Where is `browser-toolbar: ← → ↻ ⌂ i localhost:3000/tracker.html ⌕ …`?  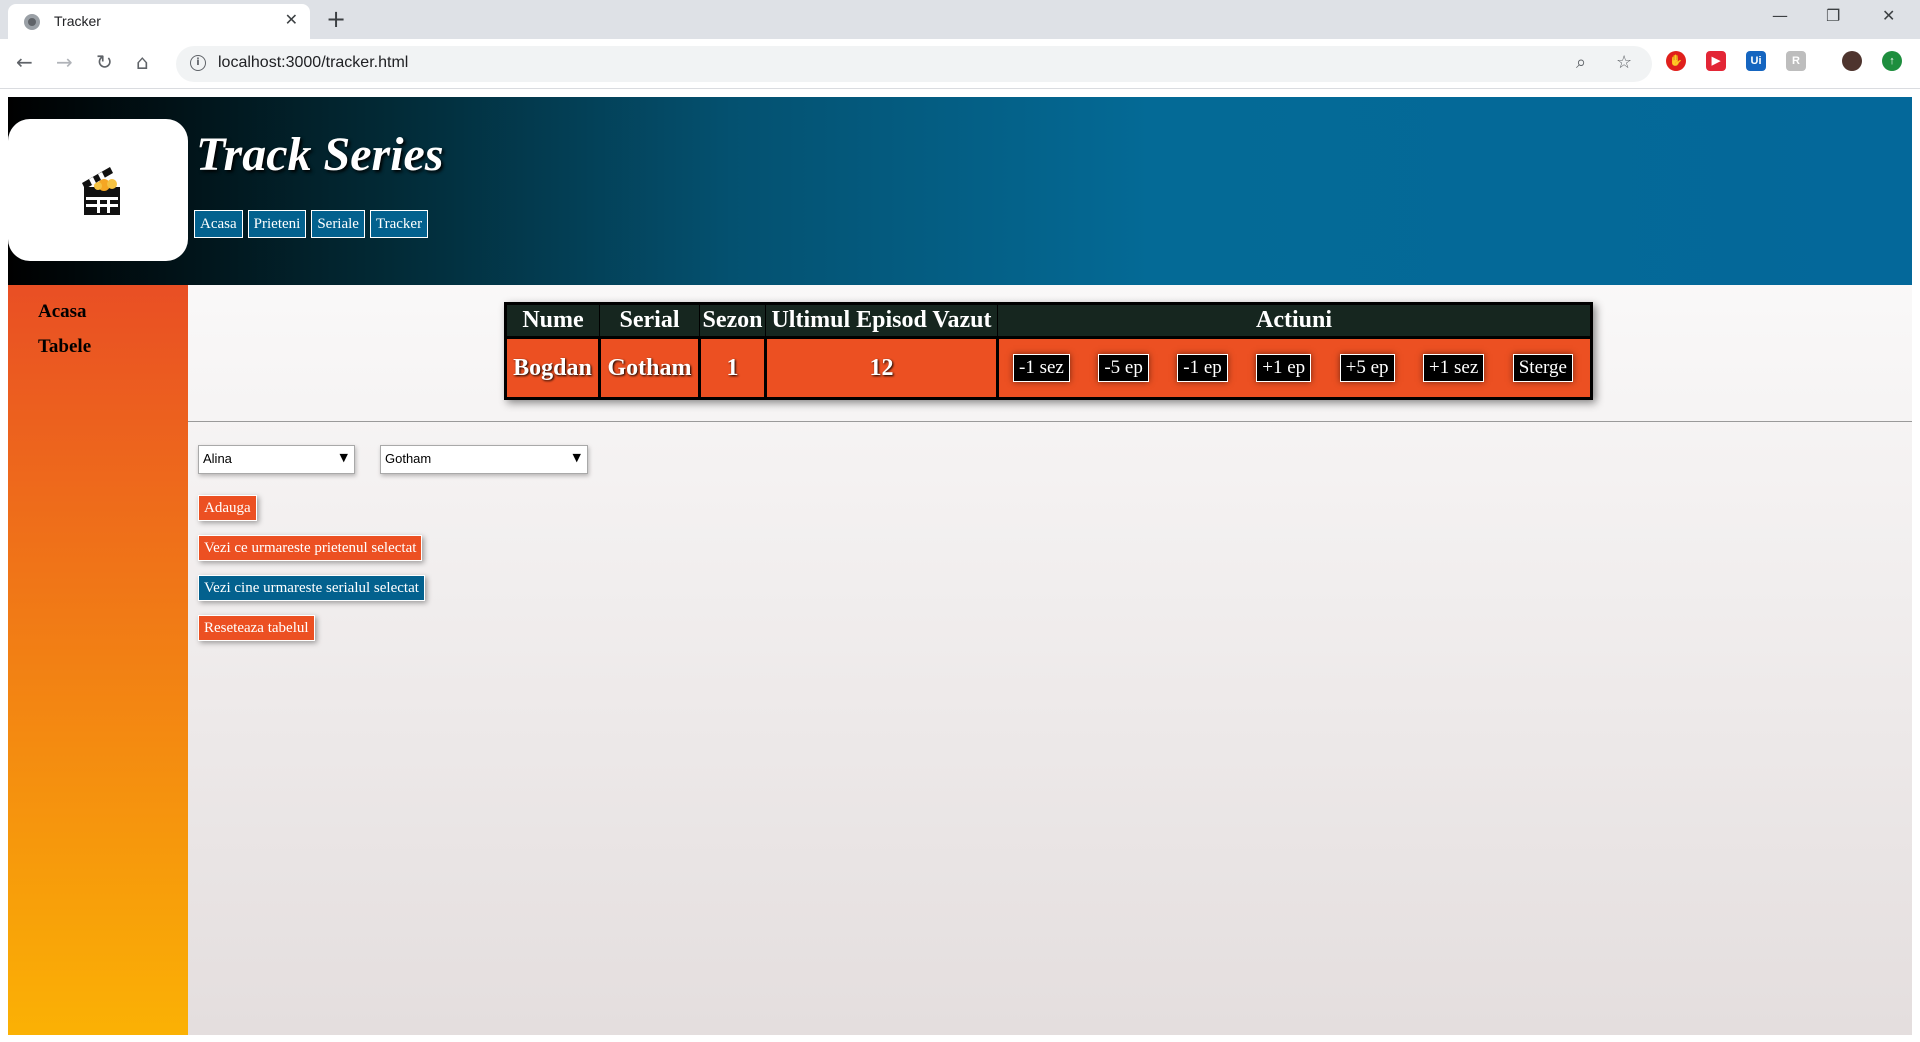
browser-toolbar: ← → ↻ ⌂ i localhost:3000/tracker.html ⌕ … is located at coordinates (960, 64).